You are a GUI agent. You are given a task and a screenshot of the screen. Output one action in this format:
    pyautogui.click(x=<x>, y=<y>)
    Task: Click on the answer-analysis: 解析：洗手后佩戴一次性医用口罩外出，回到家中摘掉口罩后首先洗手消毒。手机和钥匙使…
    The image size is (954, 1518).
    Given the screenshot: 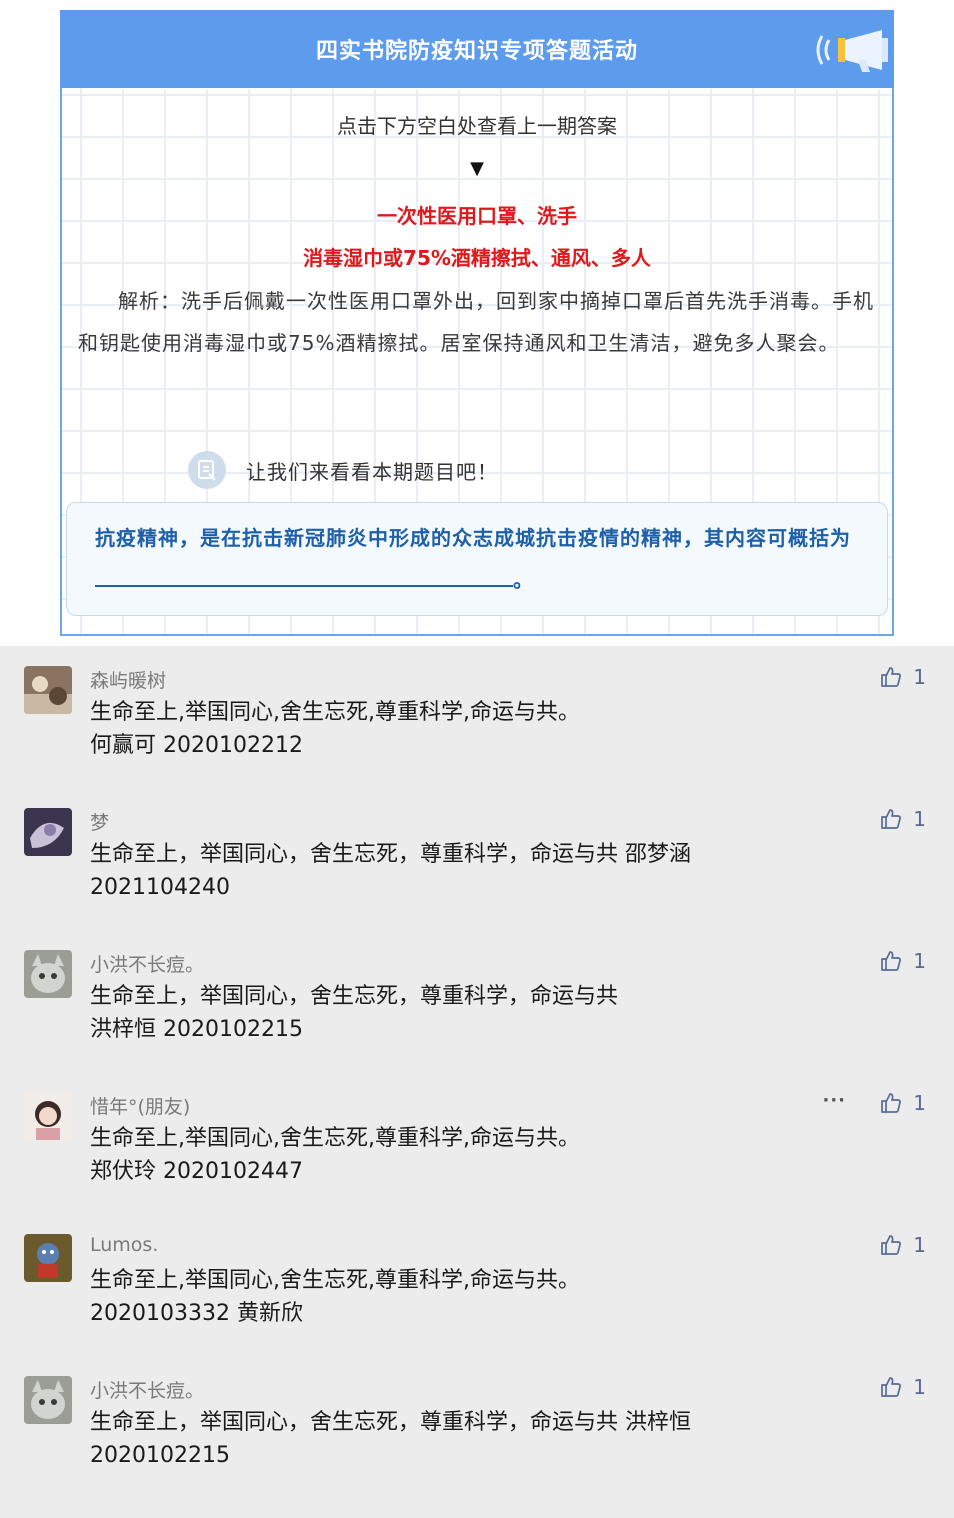 What is the action you would take?
    pyautogui.click(x=476, y=322)
    